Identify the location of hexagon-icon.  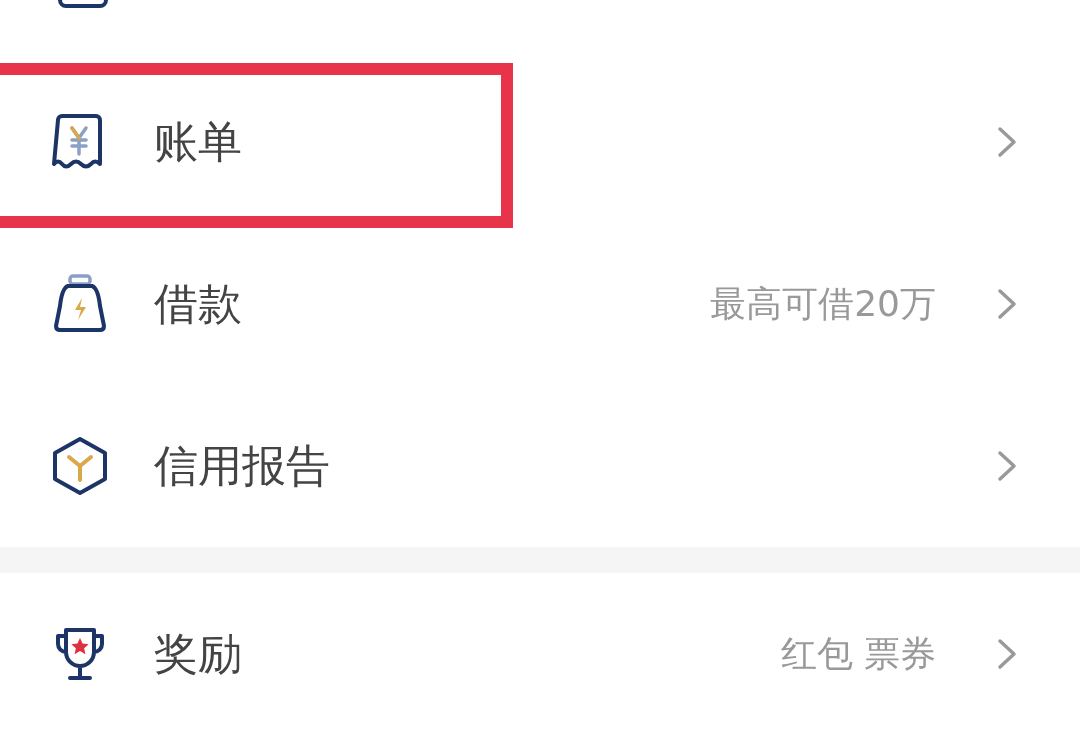
(80, 466).